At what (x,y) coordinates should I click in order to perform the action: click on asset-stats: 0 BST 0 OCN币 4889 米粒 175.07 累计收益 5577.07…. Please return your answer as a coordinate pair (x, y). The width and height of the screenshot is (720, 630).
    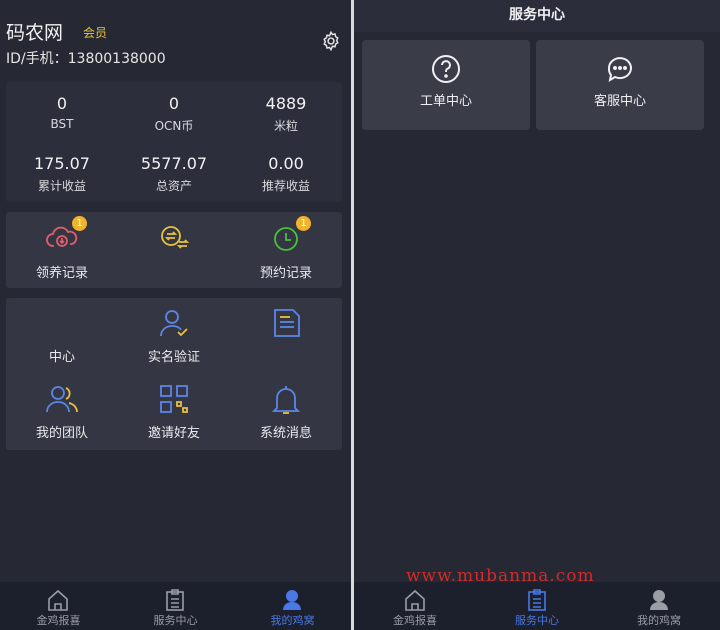
    Looking at the image, I should click on (174, 142).